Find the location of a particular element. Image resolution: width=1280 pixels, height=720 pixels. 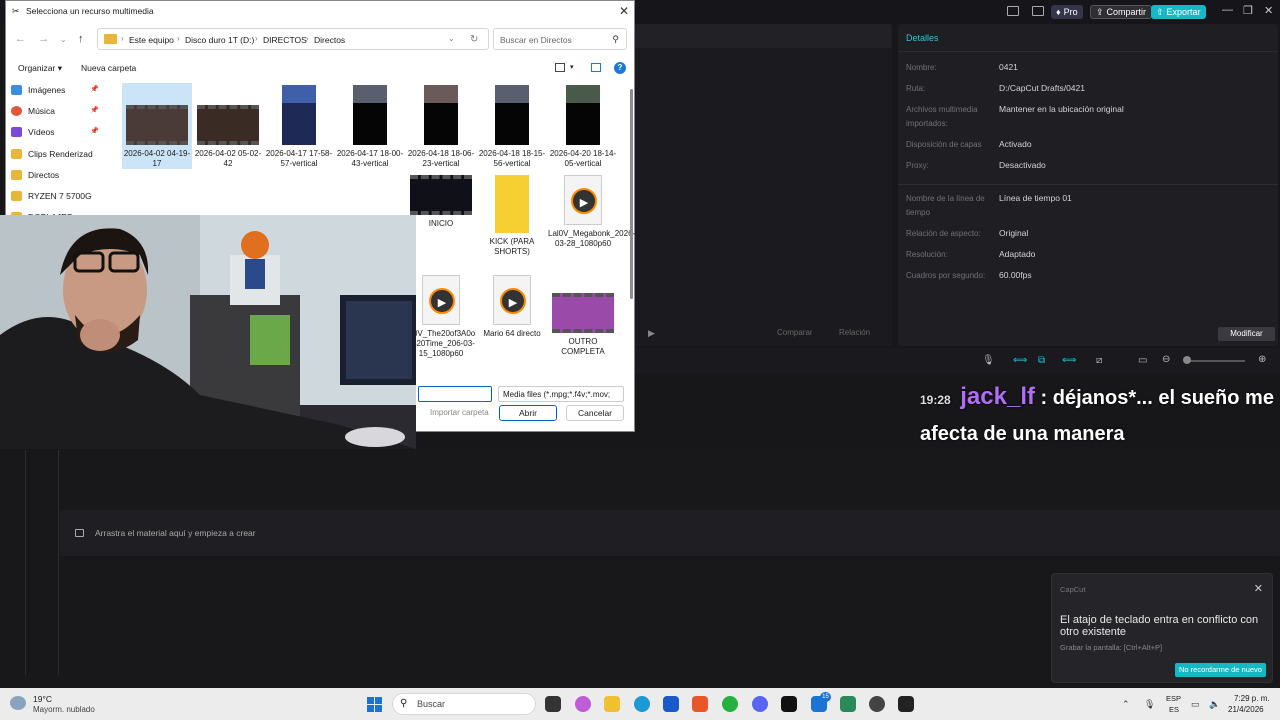

clock-time: 7:29 p. m. is located at coordinates (1252, 698).